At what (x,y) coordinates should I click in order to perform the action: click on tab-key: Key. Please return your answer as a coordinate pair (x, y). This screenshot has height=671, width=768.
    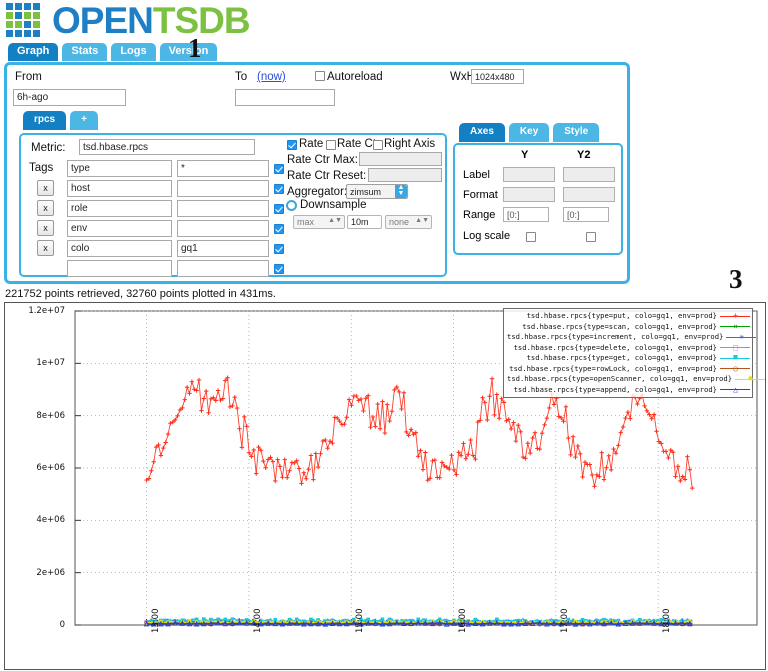
    Looking at the image, I should click on (529, 132).